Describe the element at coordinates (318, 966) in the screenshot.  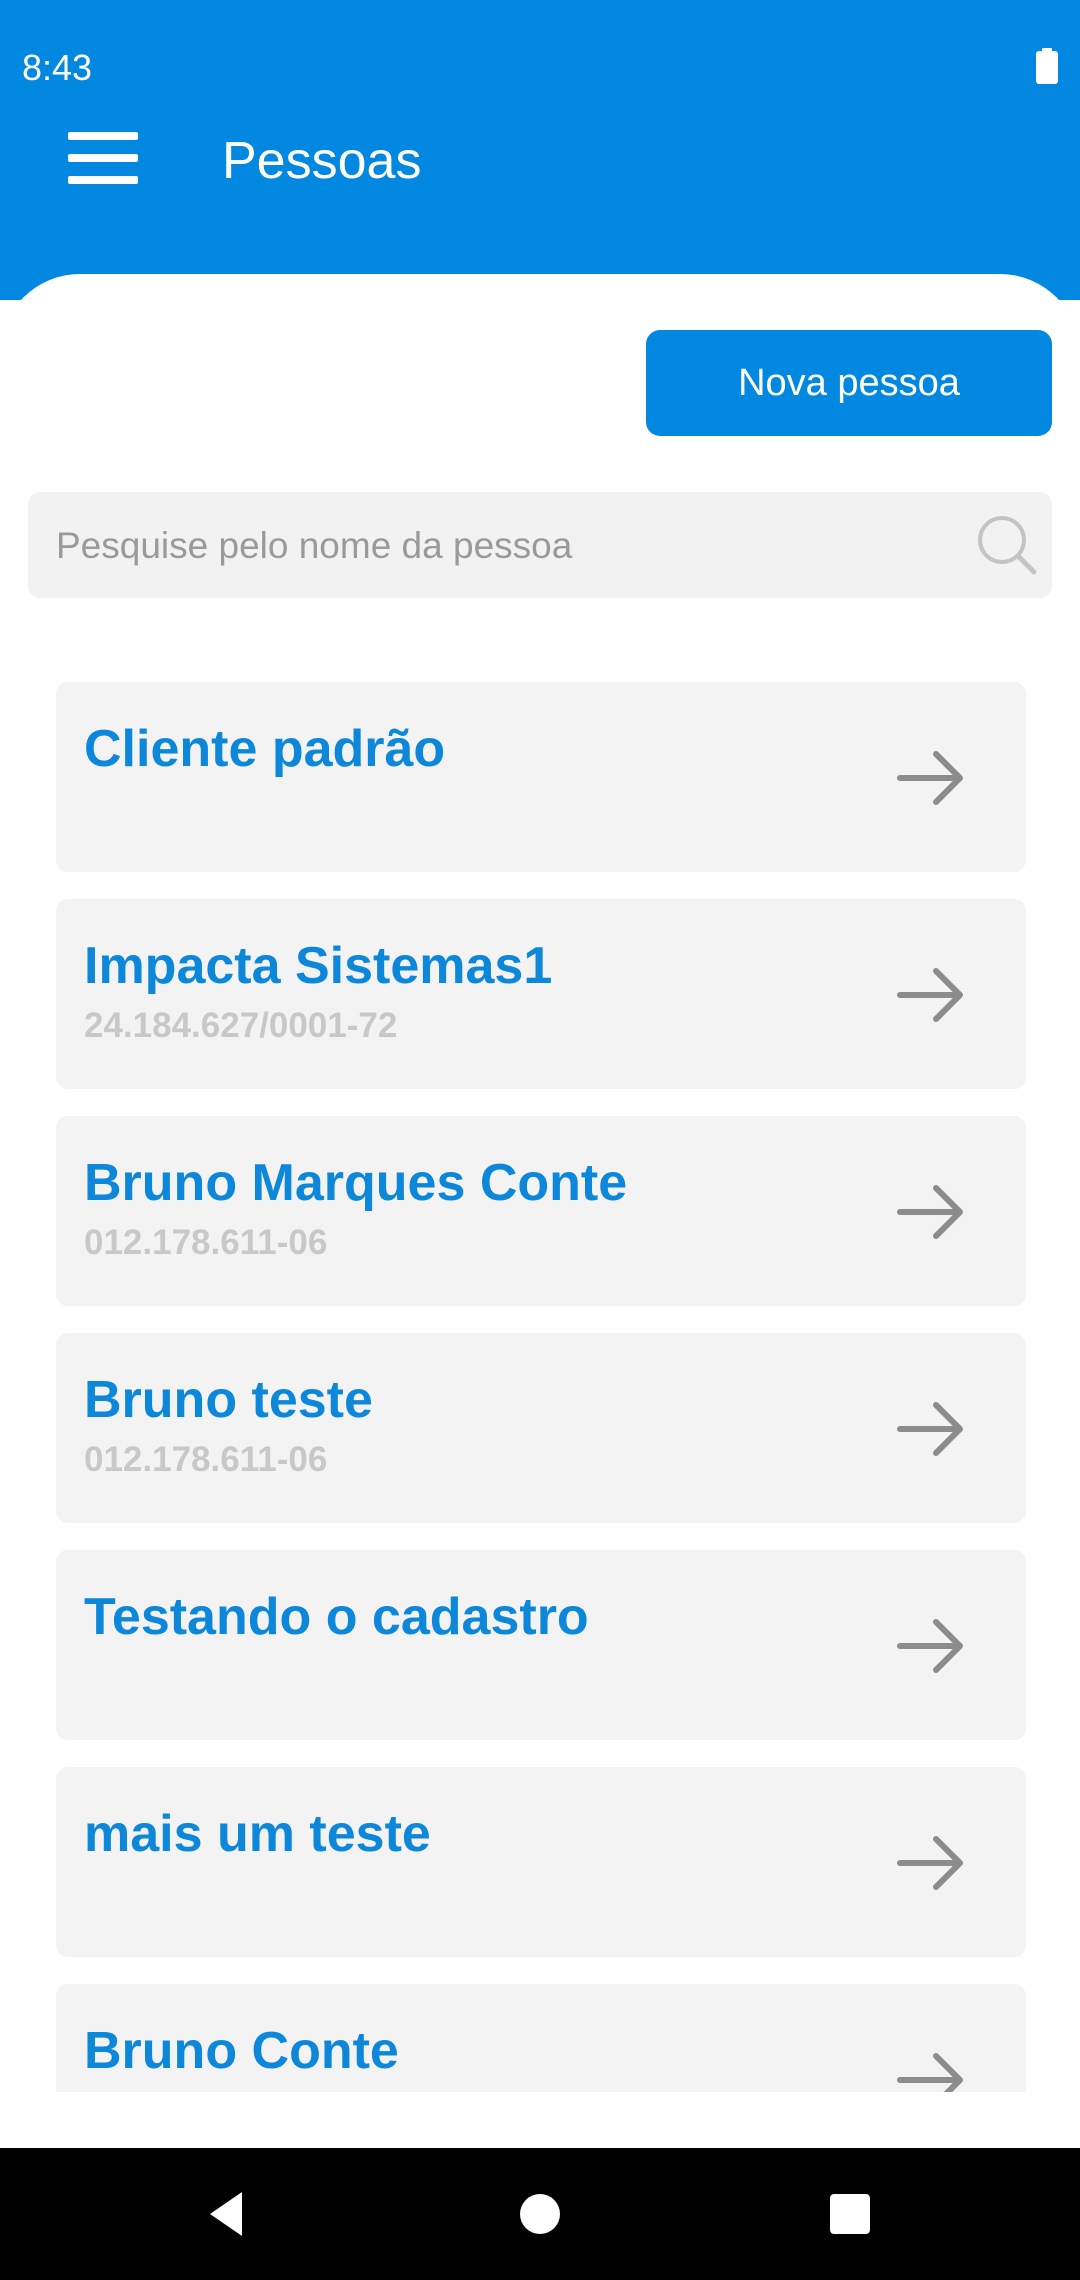
I see `person-name: Impacta Sistemas1` at that location.